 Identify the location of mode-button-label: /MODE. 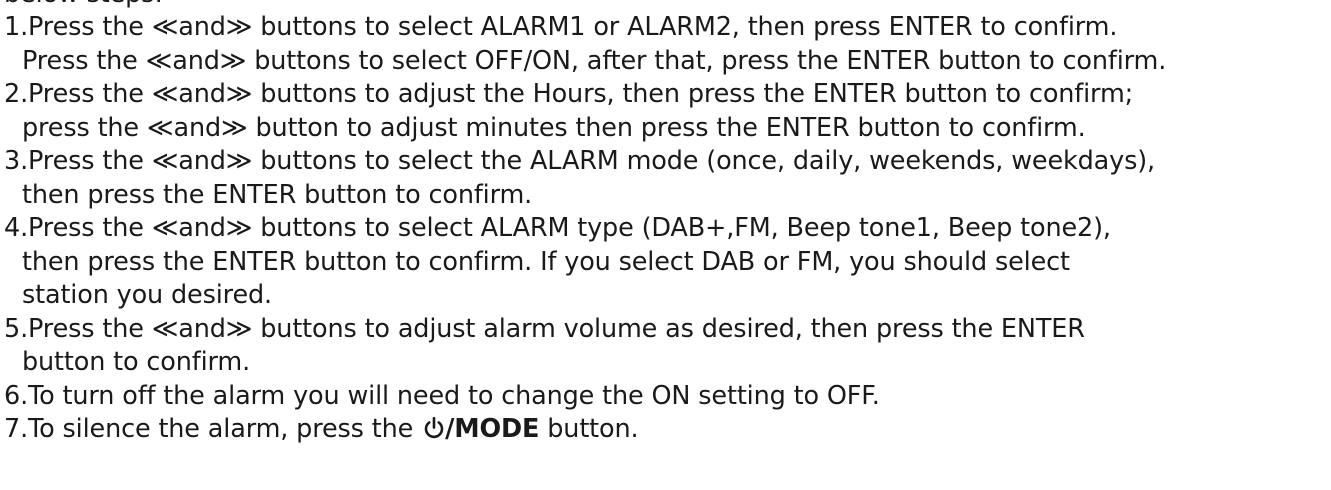
(492, 429).